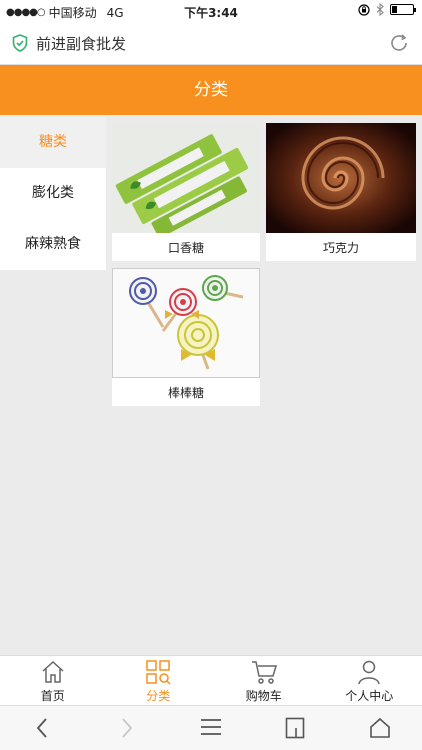  I want to click on back-button, so click(42, 728).